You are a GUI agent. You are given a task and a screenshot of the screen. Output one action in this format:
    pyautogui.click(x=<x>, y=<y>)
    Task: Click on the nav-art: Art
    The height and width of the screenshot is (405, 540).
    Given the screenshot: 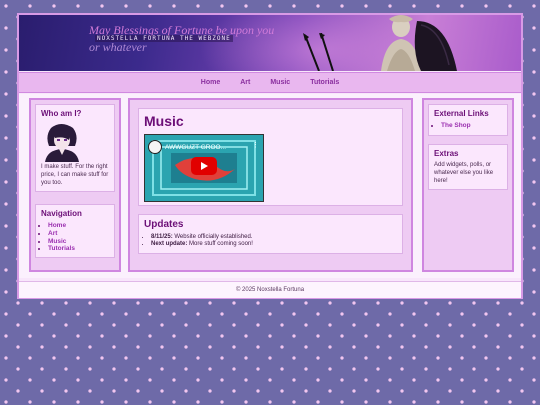 What is the action you would take?
    pyautogui.click(x=245, y=82)
    